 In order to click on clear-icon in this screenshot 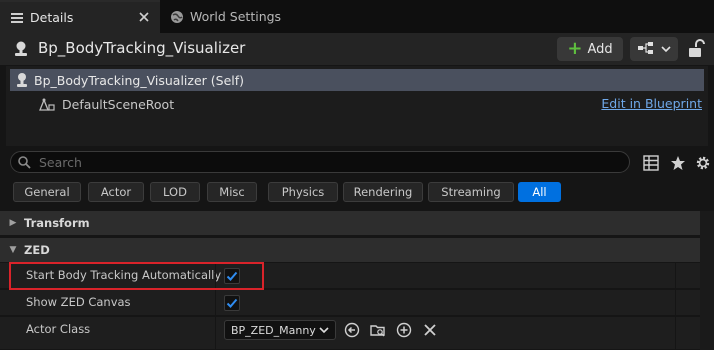, I will do `click(430, 330)`.